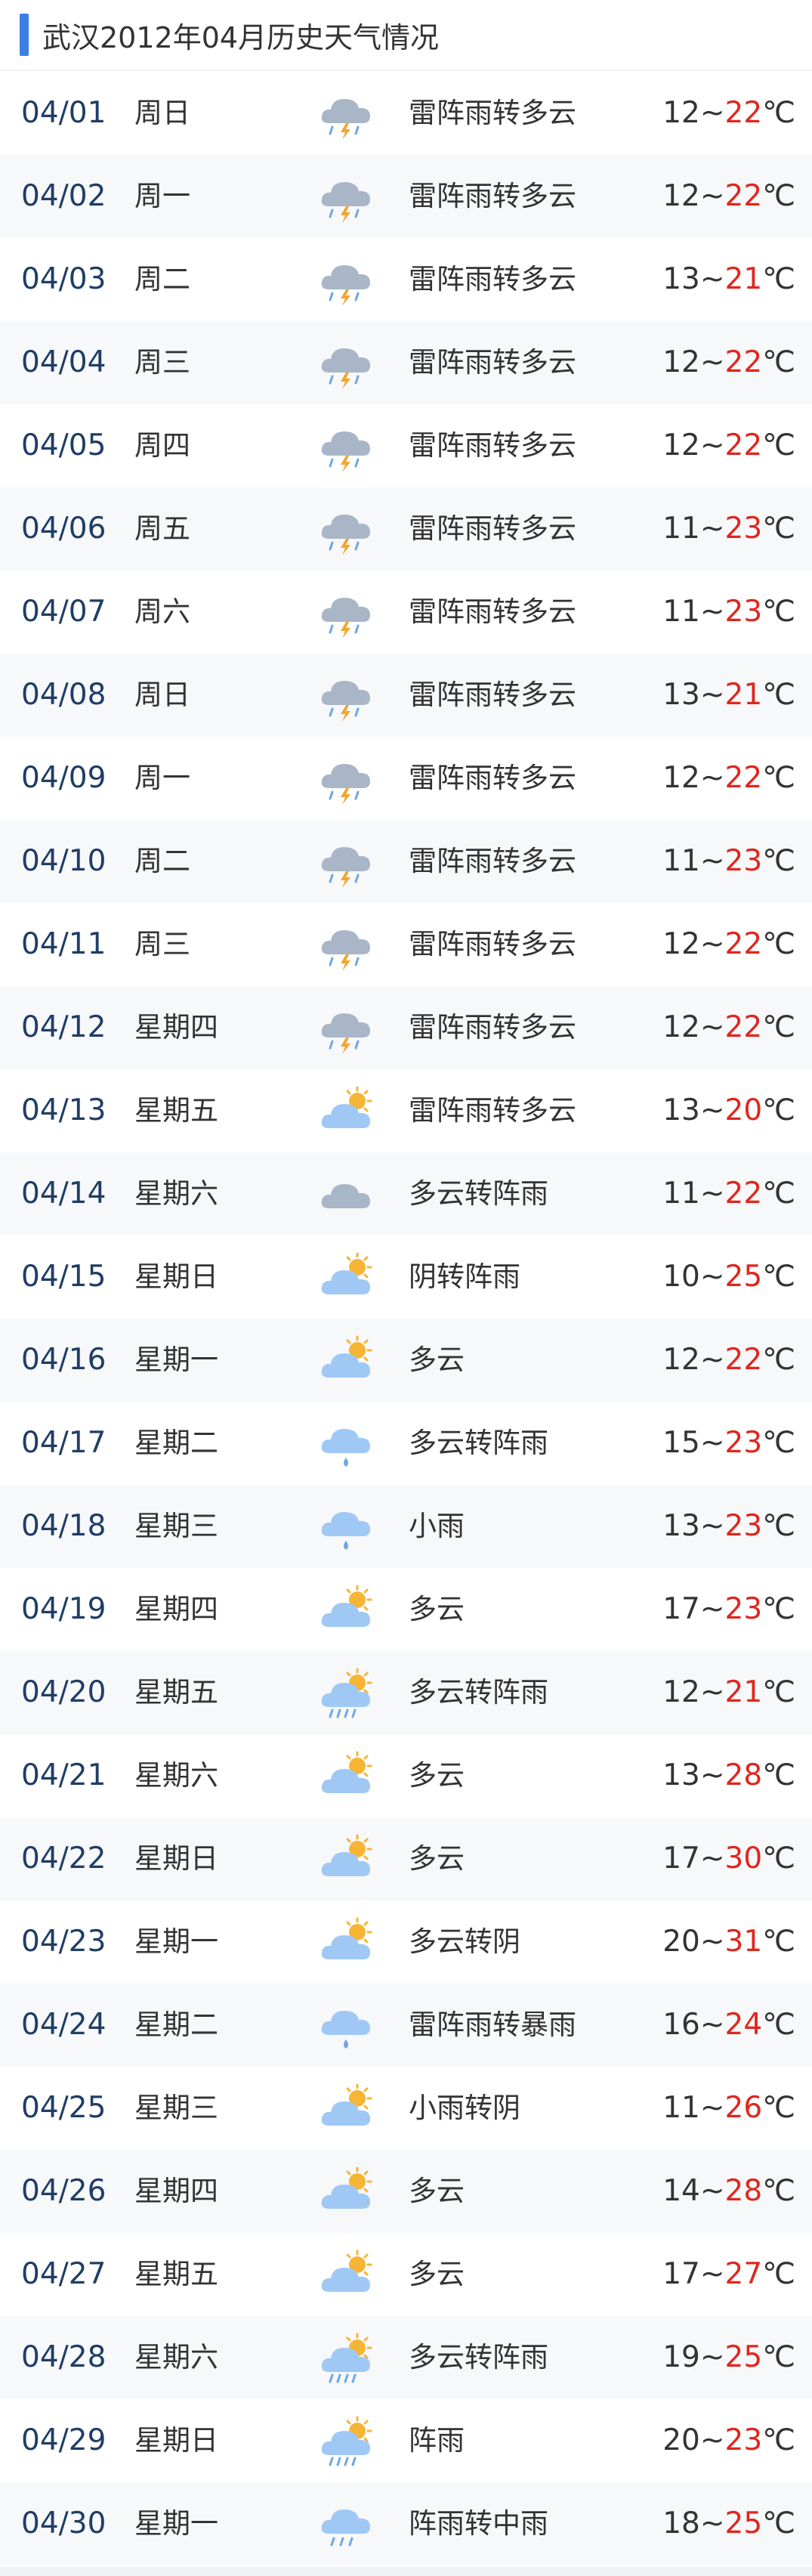 The height and width of the screenshot is (2576, 812). I want to click on temperature-range: 13~21℃, so click(728, 695).